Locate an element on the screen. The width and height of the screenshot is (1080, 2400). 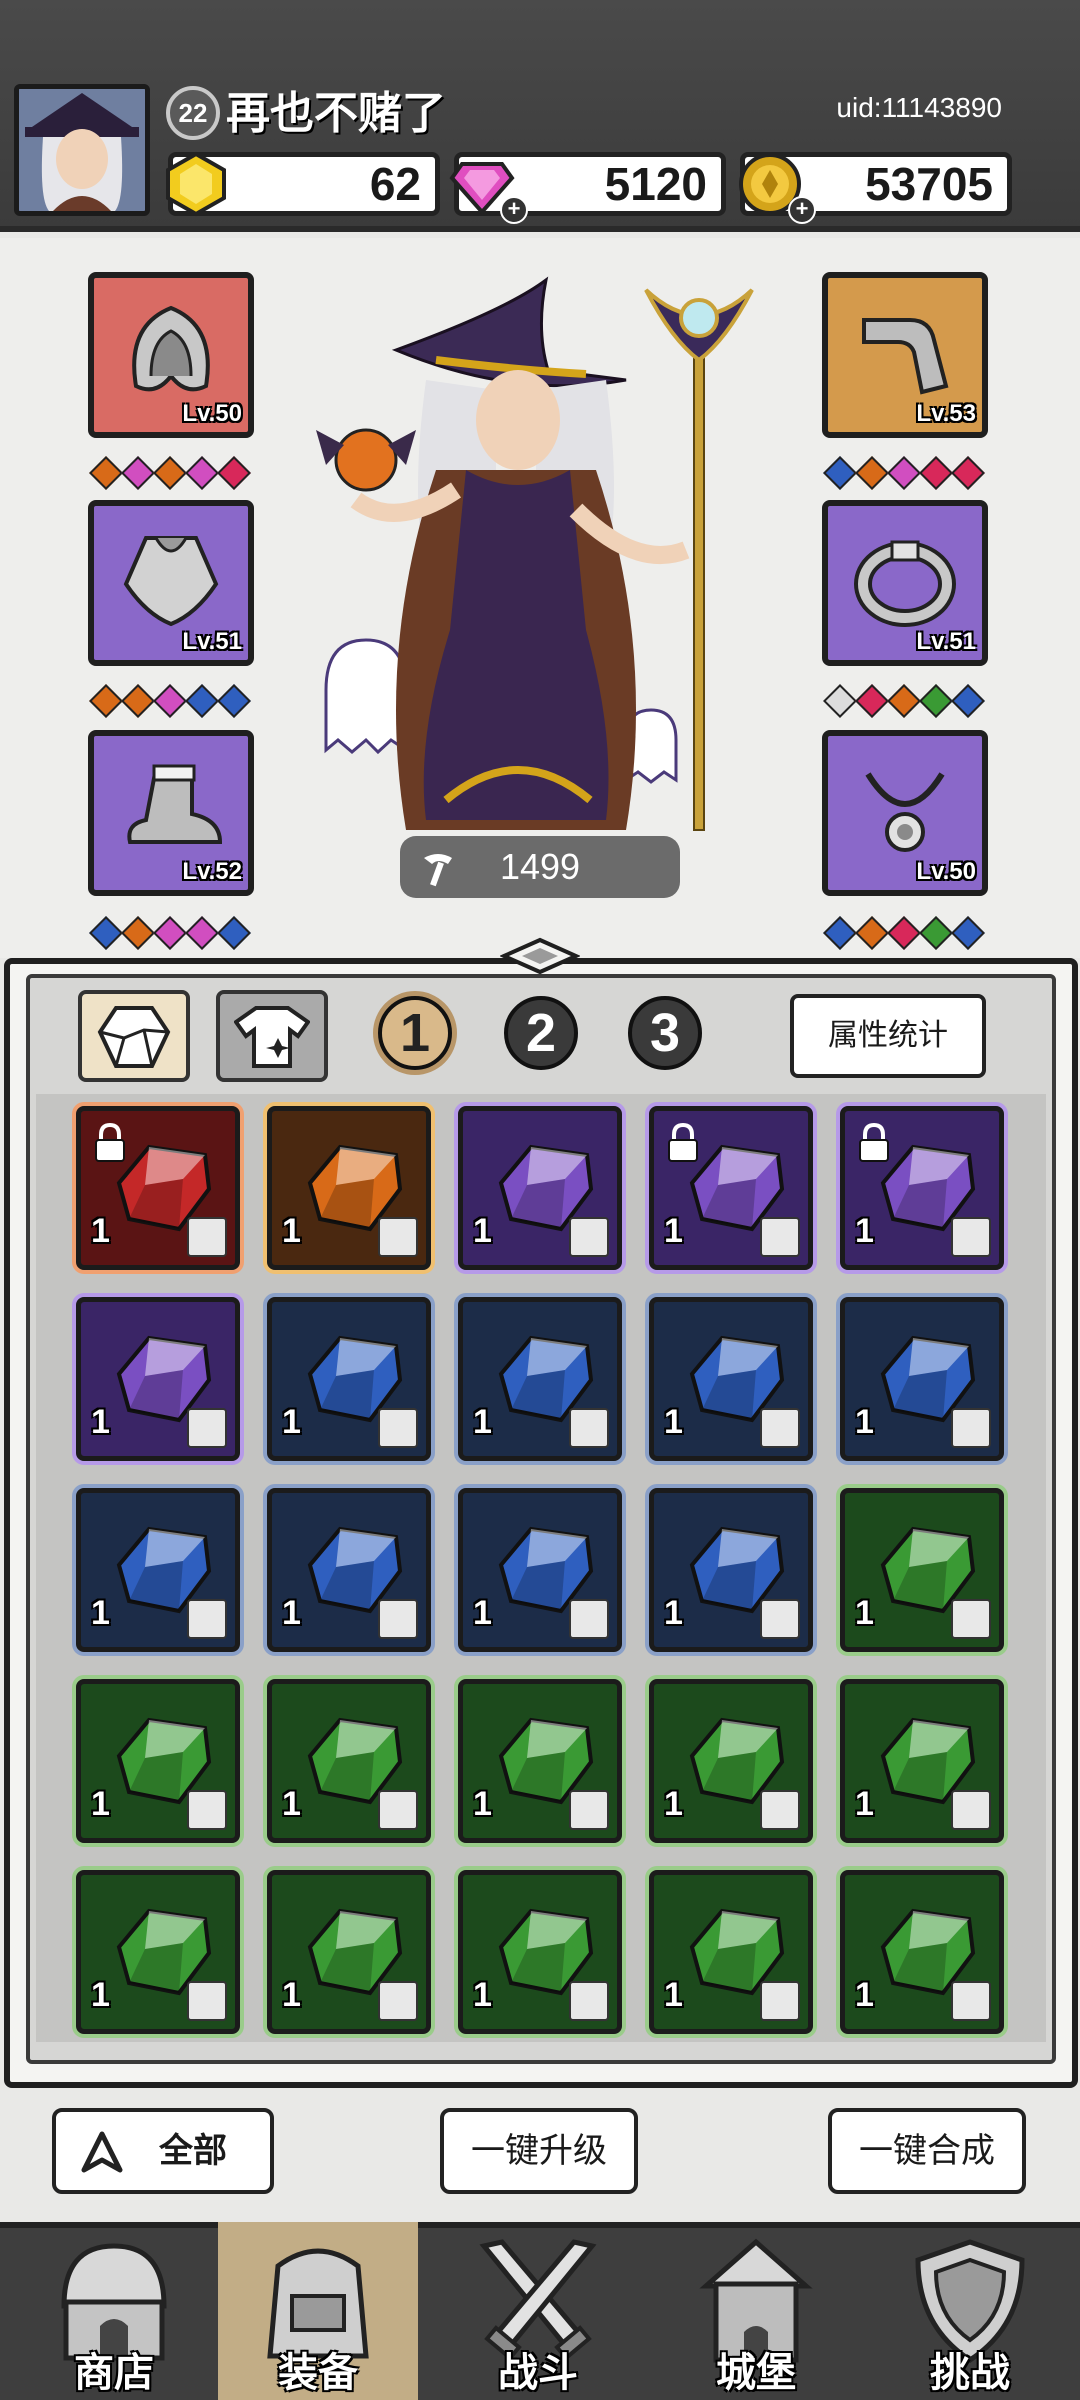
add-coins-button: + is located at coordinates (802, 210).